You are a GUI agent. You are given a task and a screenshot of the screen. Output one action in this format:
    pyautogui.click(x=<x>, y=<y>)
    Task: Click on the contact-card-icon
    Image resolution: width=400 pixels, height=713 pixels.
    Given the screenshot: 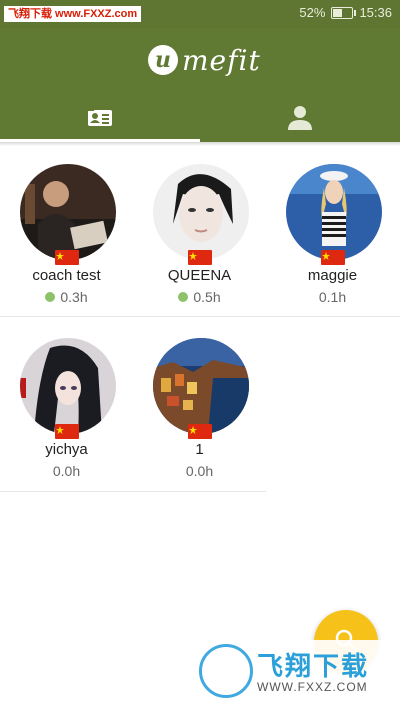 What is the action you would take?
    pyautogui.click(x=100, y=119)
    